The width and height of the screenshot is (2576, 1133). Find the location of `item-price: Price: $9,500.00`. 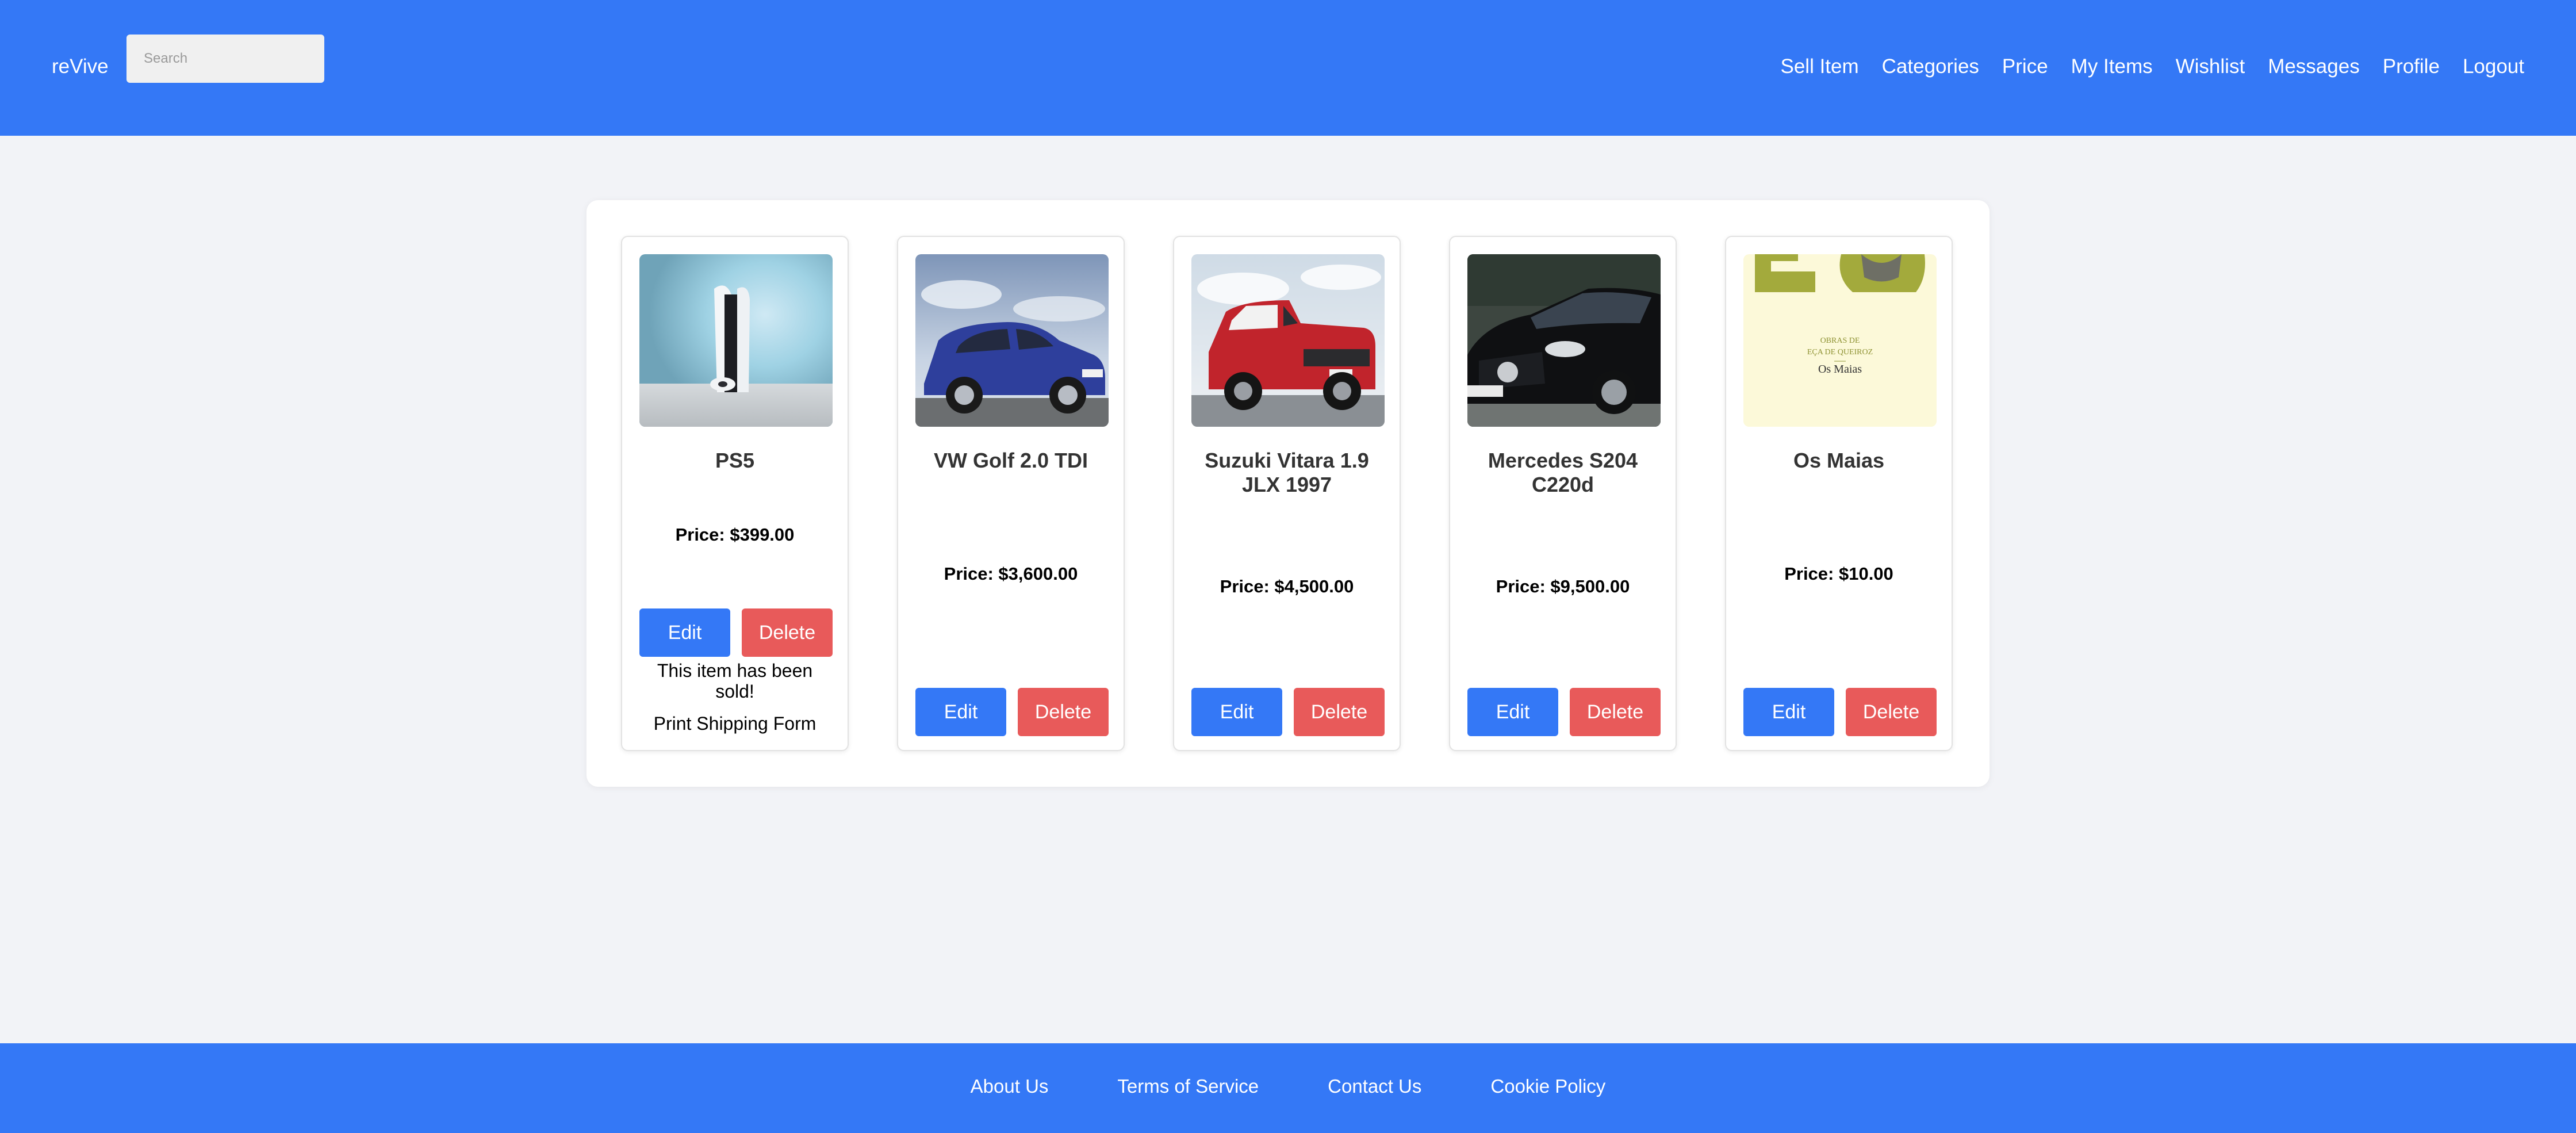

item-price: Price: $9,500.00 is located at coordinates (1563, 586).